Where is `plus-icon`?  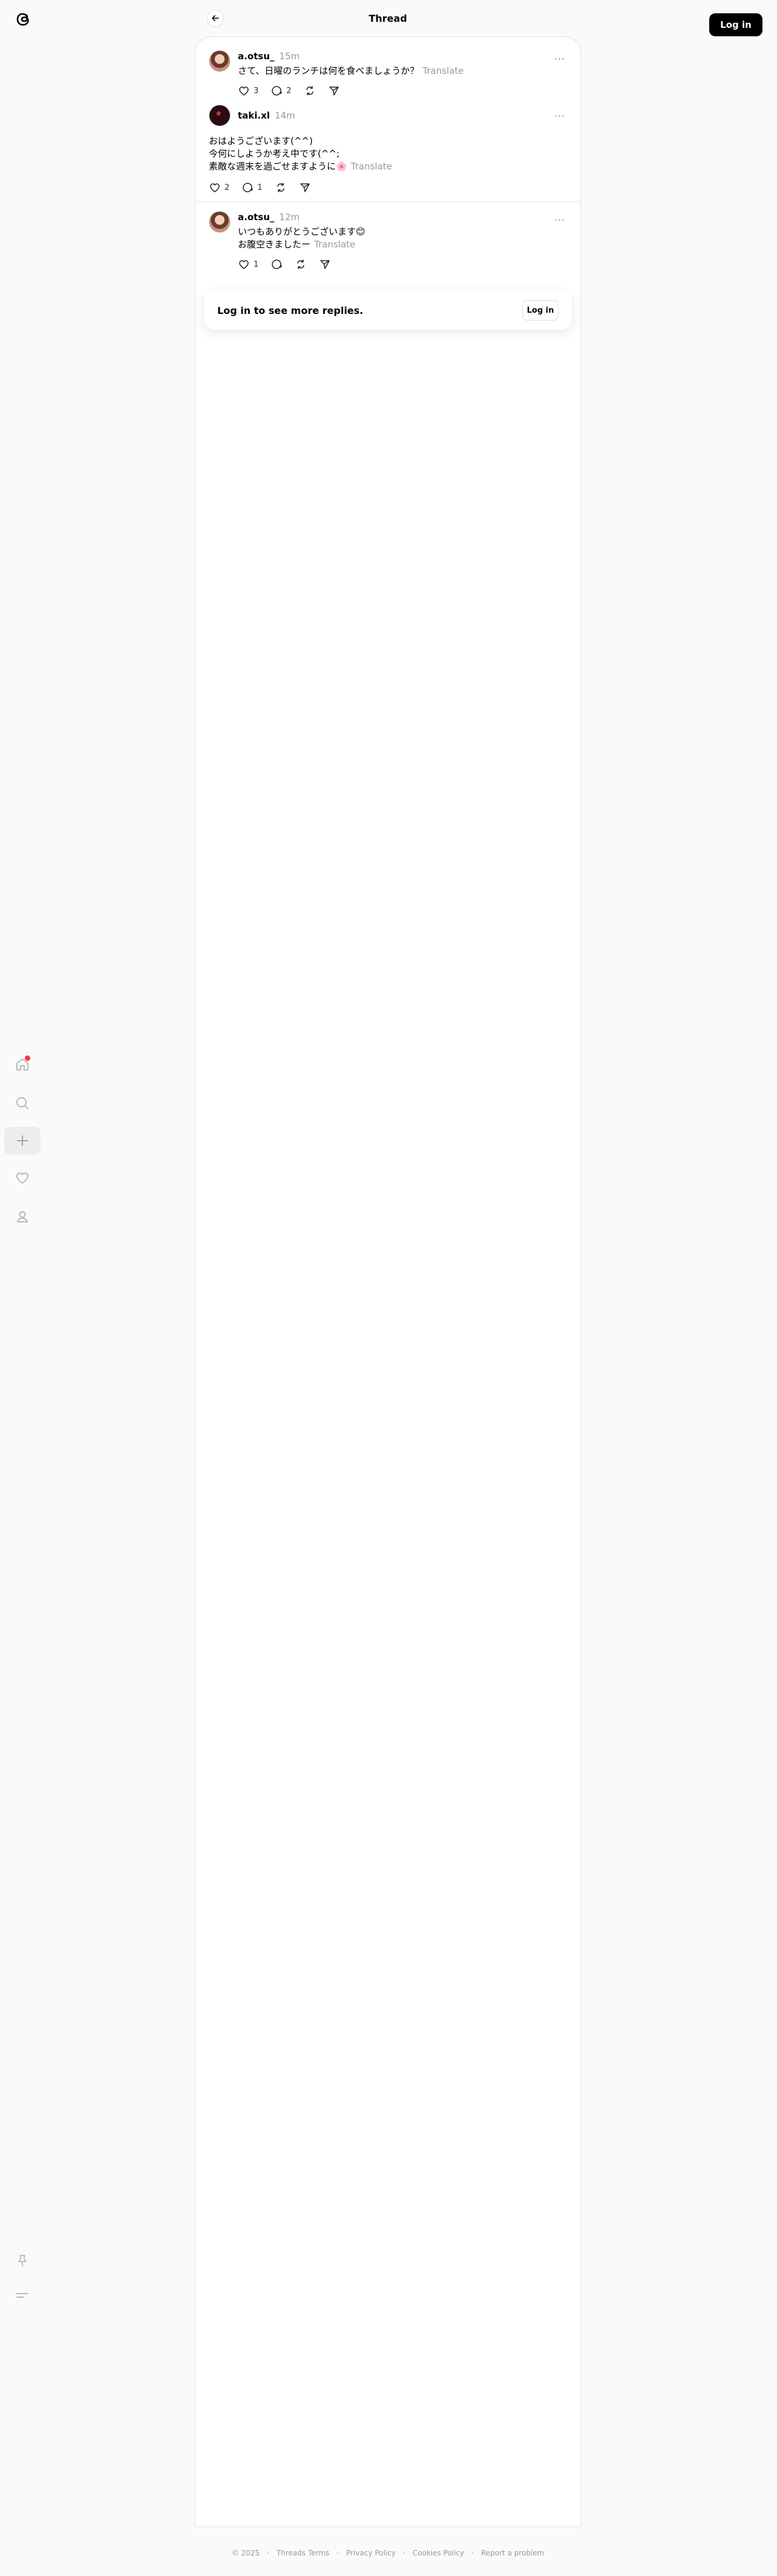
plus-icon is located at coordinates (23, 1140).